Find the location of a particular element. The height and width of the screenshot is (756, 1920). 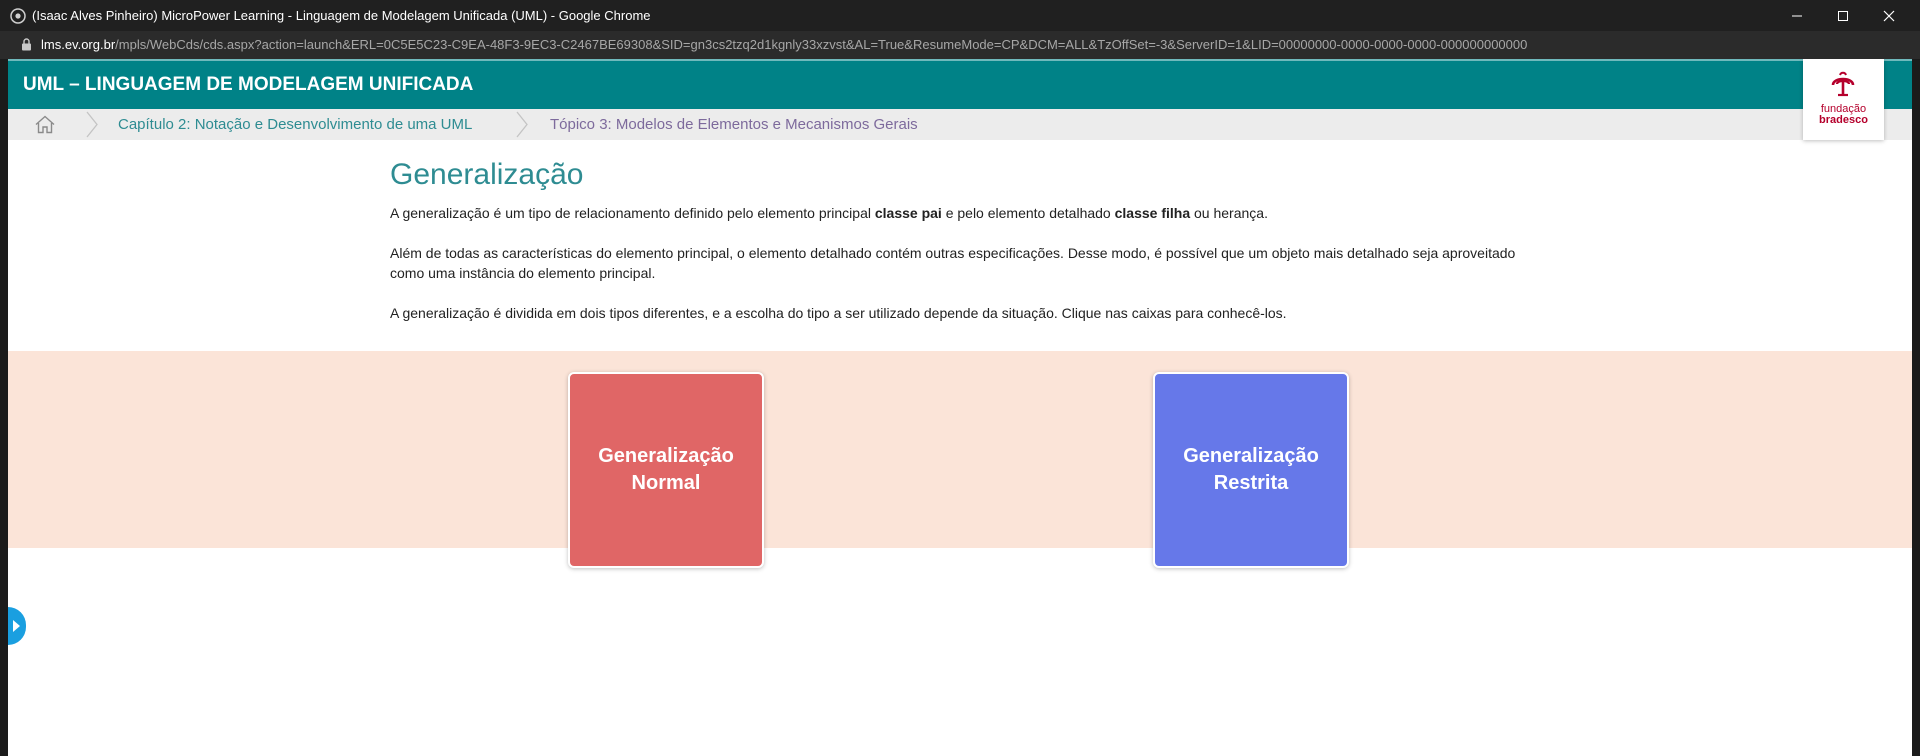

maximize-button is located at coordinates (1843, 15).